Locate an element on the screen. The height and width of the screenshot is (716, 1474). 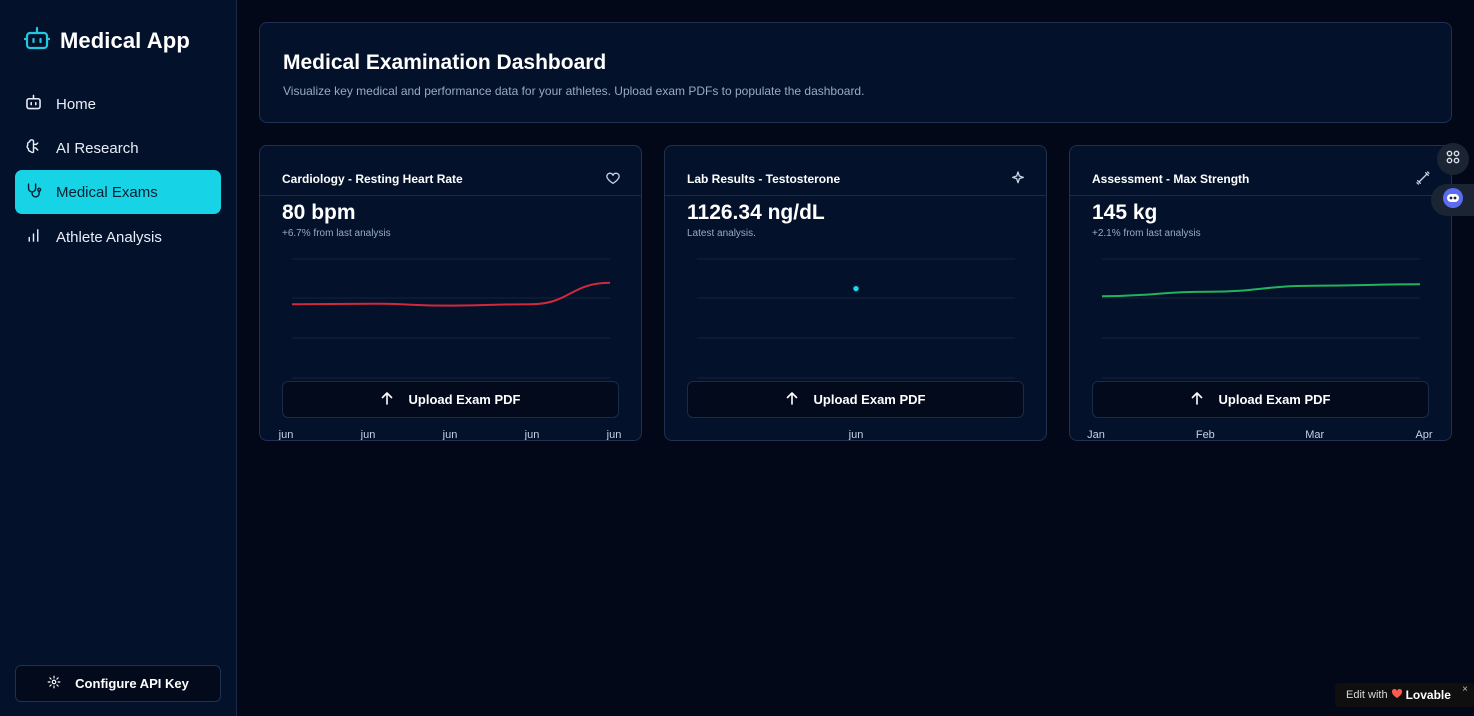
x-tick-label: Jan is located at coordinates (1096, 435).